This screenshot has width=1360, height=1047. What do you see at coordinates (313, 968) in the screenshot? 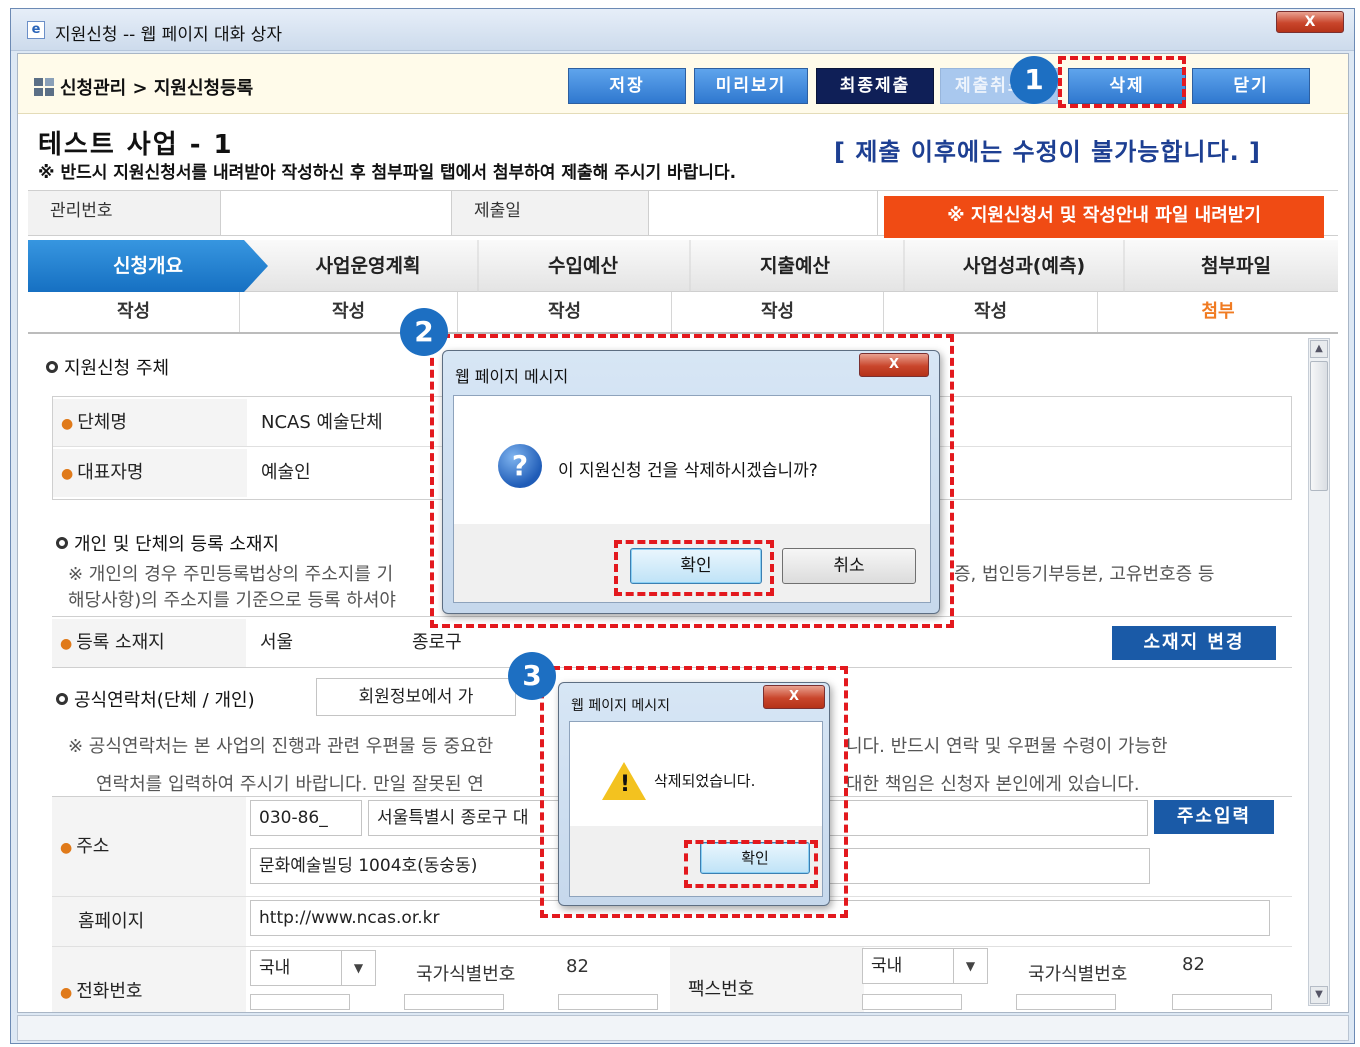
I see `phone-country-select: 국내 ▼` at bounding box center [313, 968].